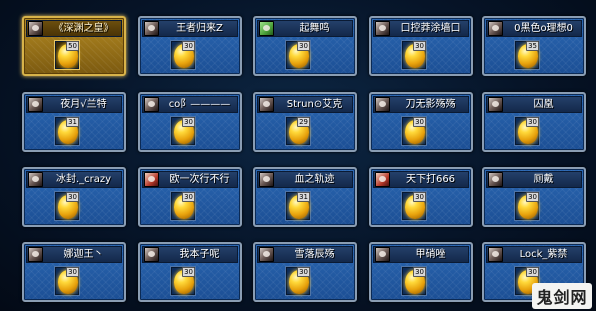  Describe the element at coordinates (83, 254) in the screenshot. I see `player-name: 娜迦王丶` at that location.